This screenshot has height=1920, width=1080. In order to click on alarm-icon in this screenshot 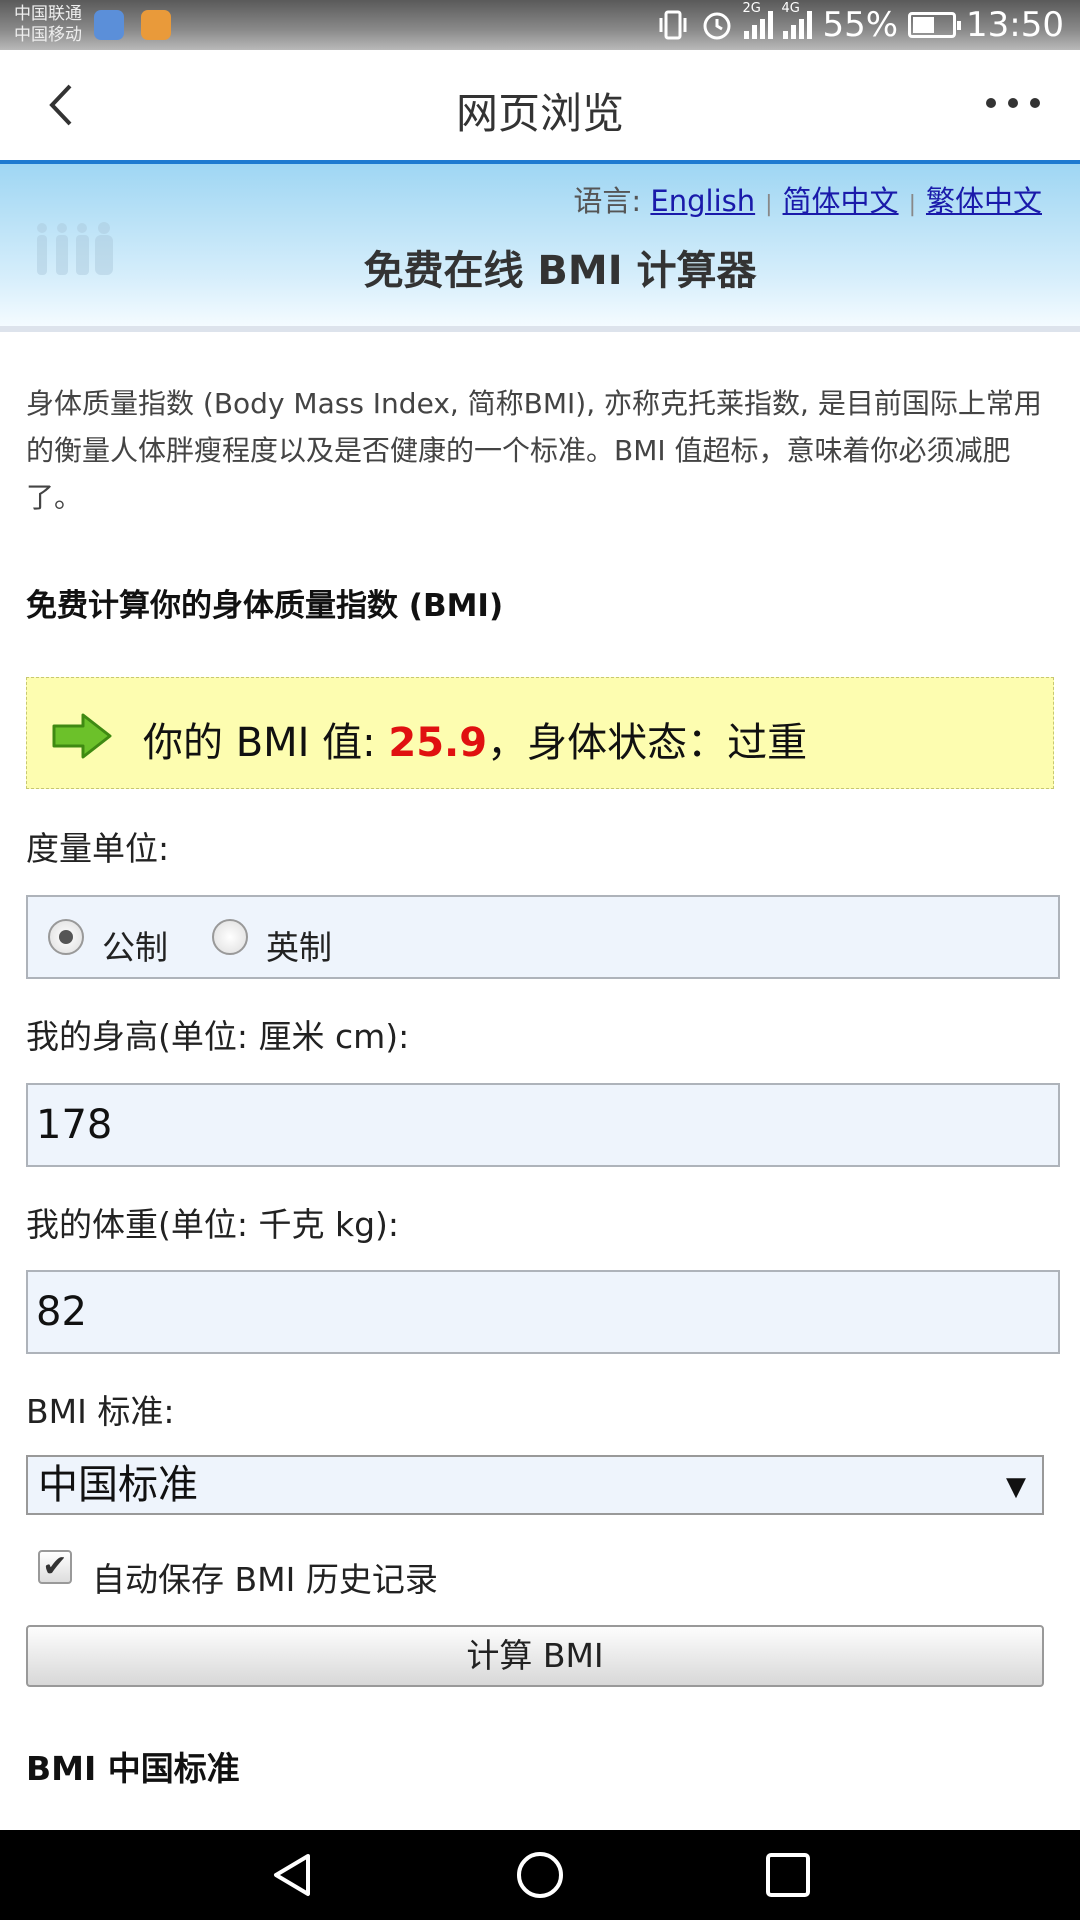, I will do `click(717, 26)`.